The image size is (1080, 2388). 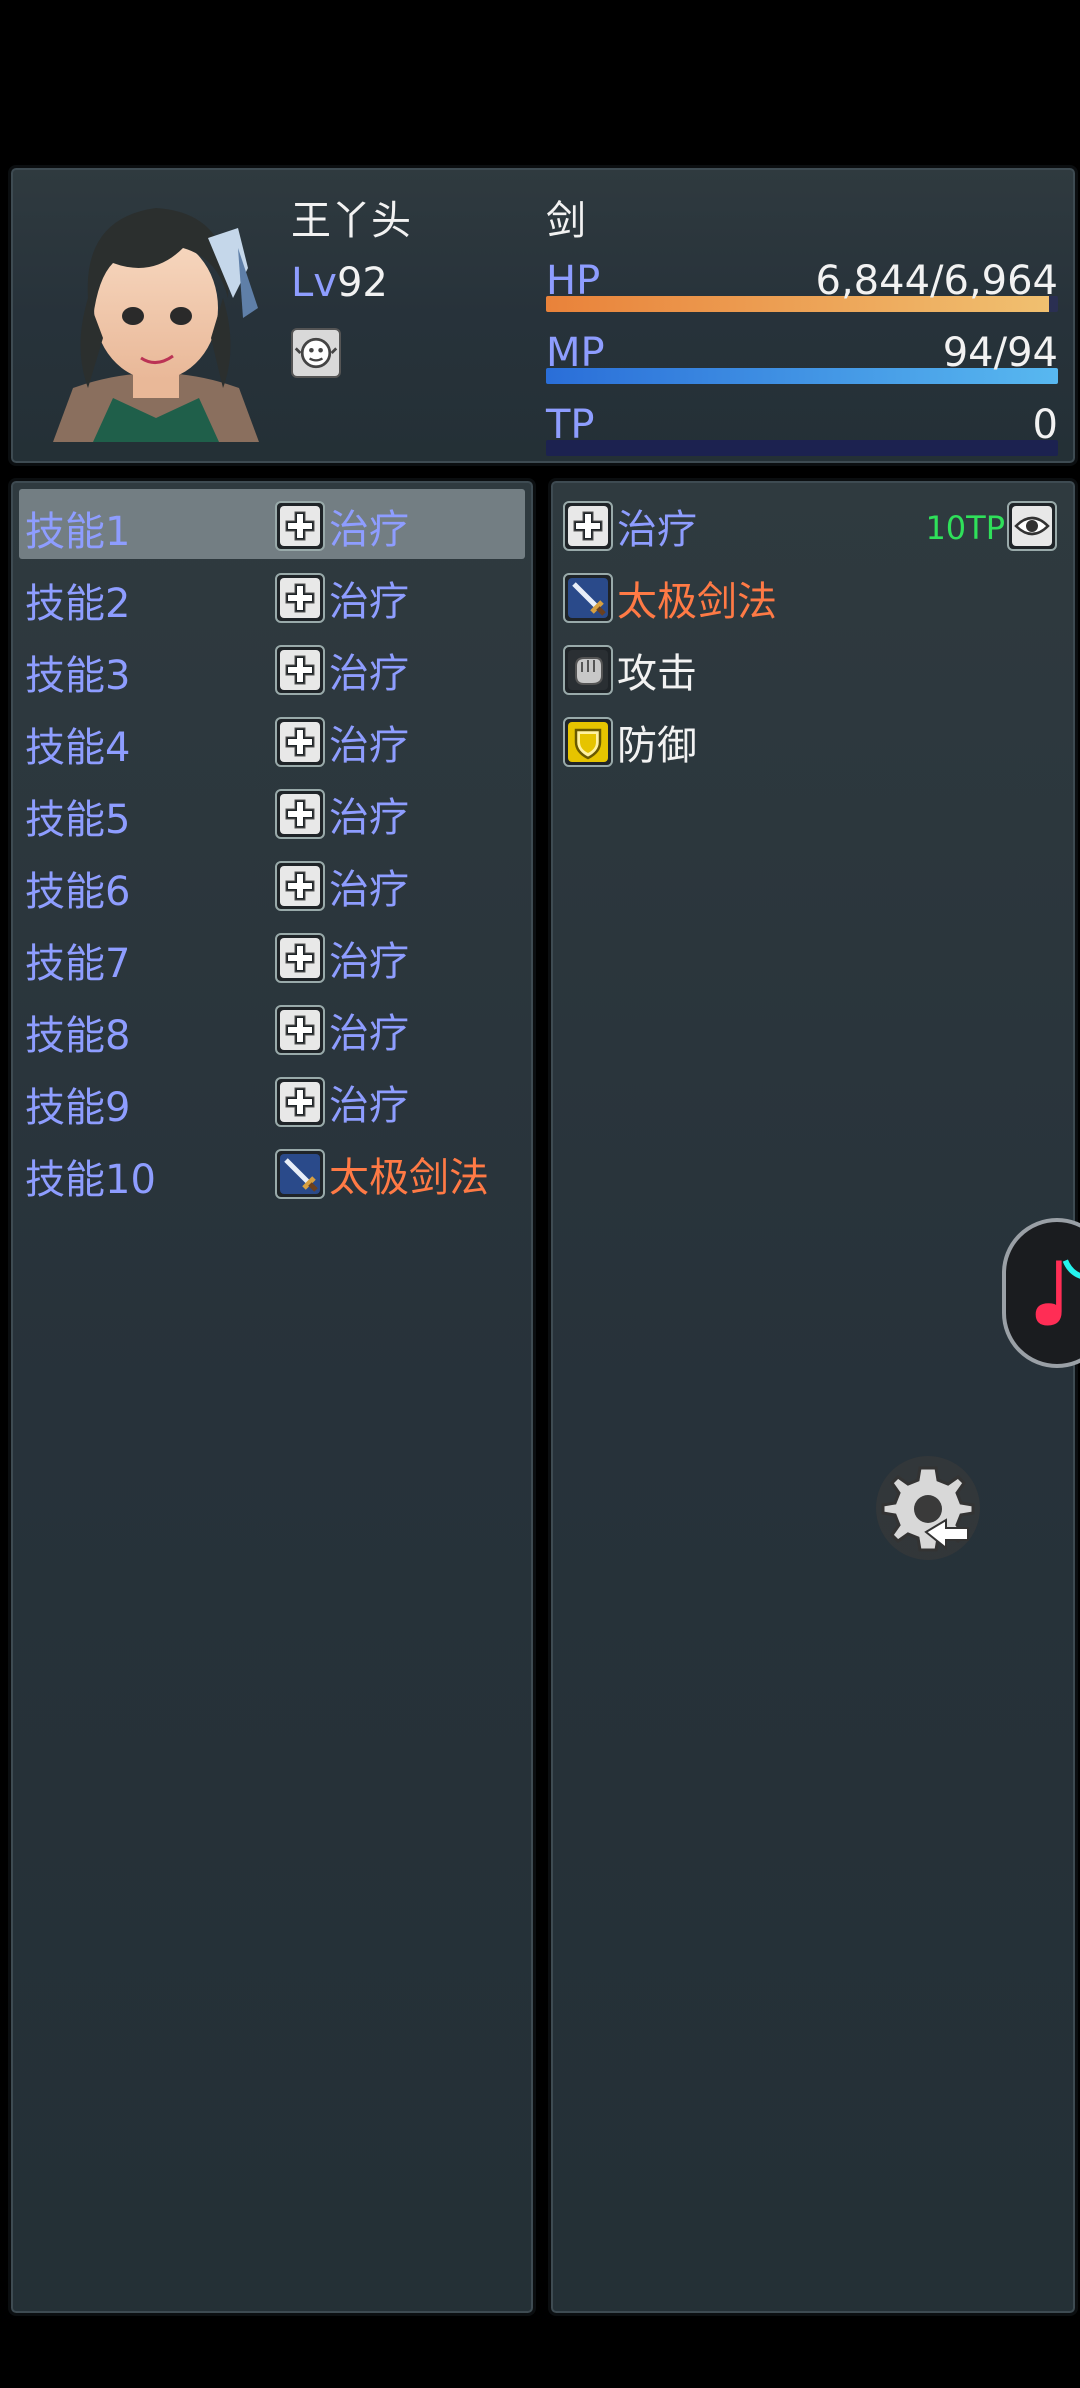 I want to click on skill-item-name: 防御, so click(x=657, y=746).